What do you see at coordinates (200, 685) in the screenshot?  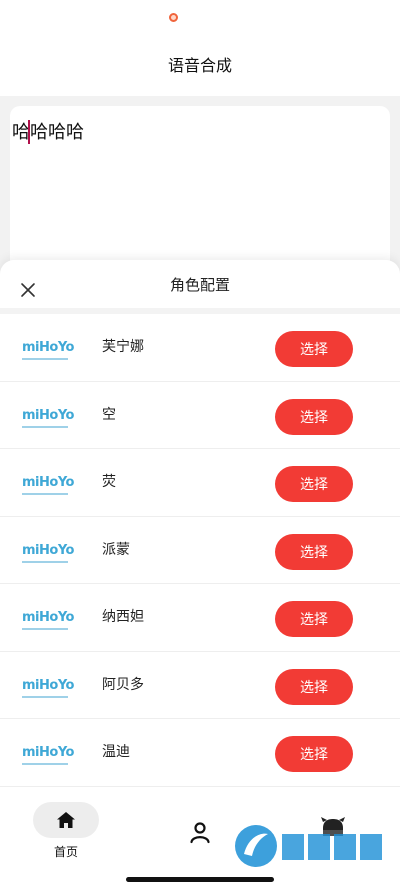 I see `character-row: miHoYo 阿贝多 选择` at bounding box center [200, 685].